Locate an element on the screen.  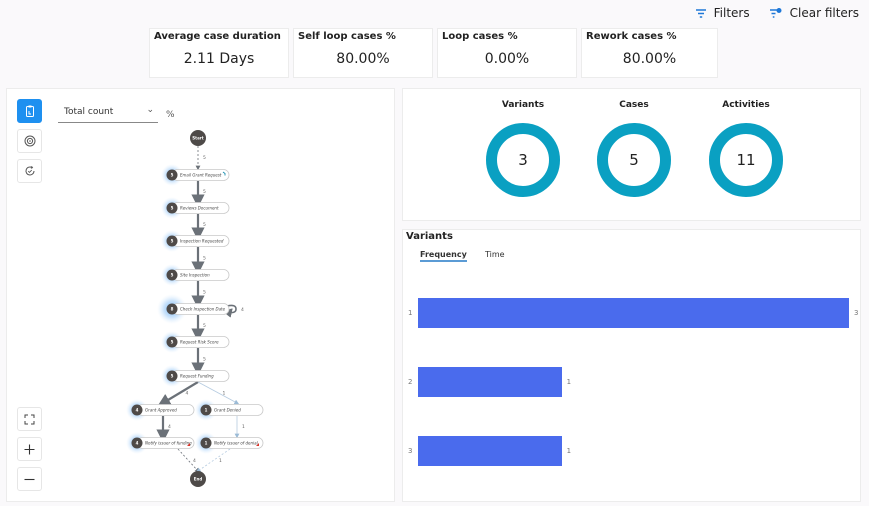
node-label: Request Funding is located at coordinates (197, 376).